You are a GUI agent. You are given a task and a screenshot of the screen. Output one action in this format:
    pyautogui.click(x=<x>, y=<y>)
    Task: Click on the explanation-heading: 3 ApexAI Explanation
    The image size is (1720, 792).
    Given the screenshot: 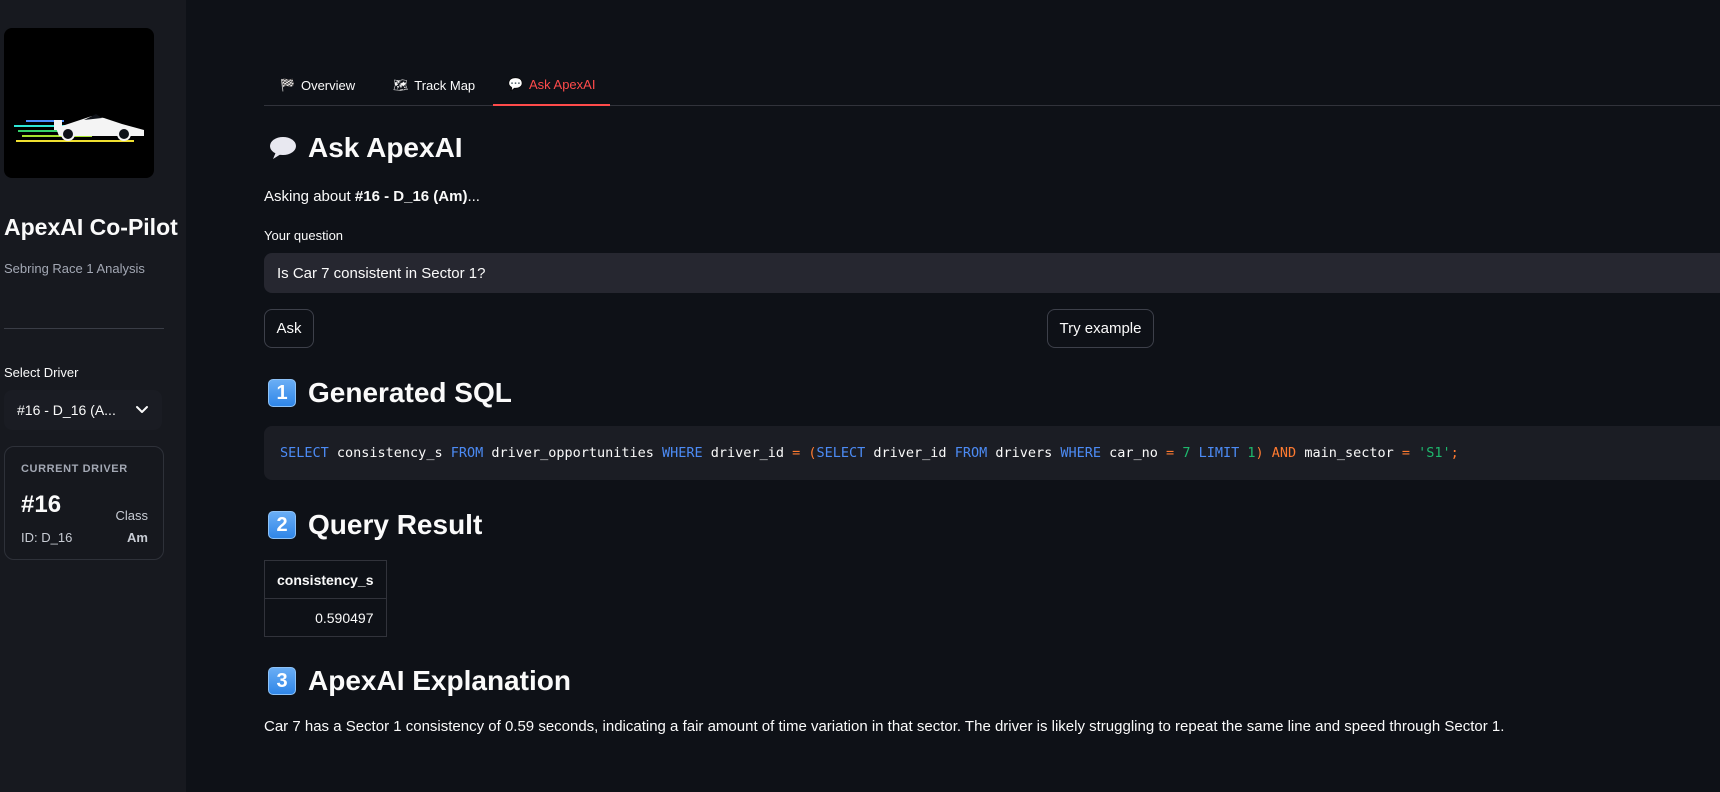 What is the action you would take?
    pyautogui.click(x=419, y=681)
    